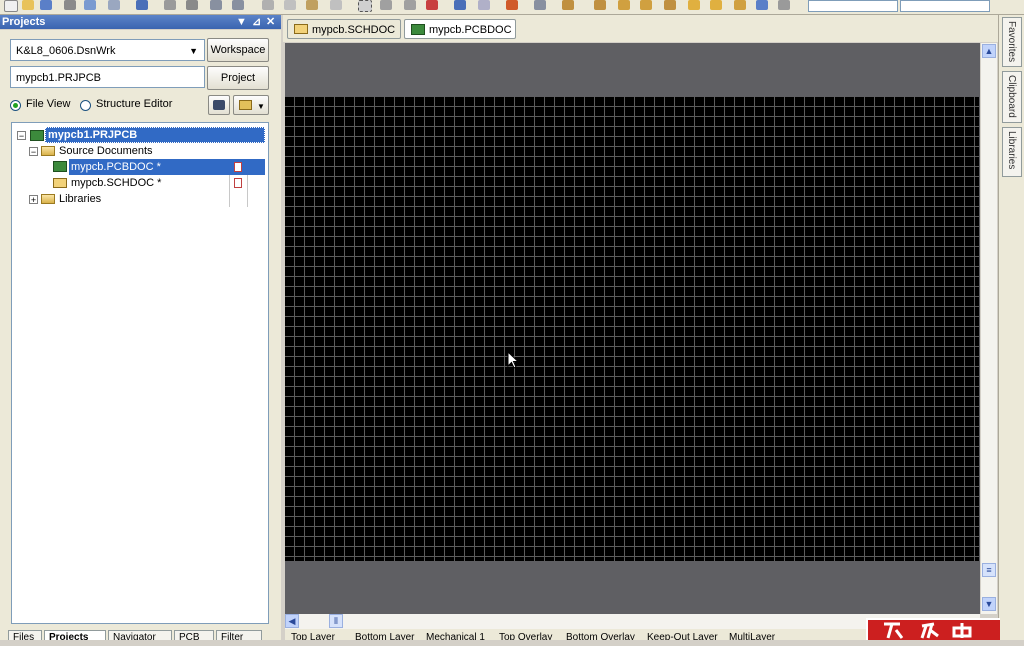 This screenshot has height=646, width=1024. Describe the element at coordinates (48, 104) in the screenshot. I see `file-view-label: File View` at that location.